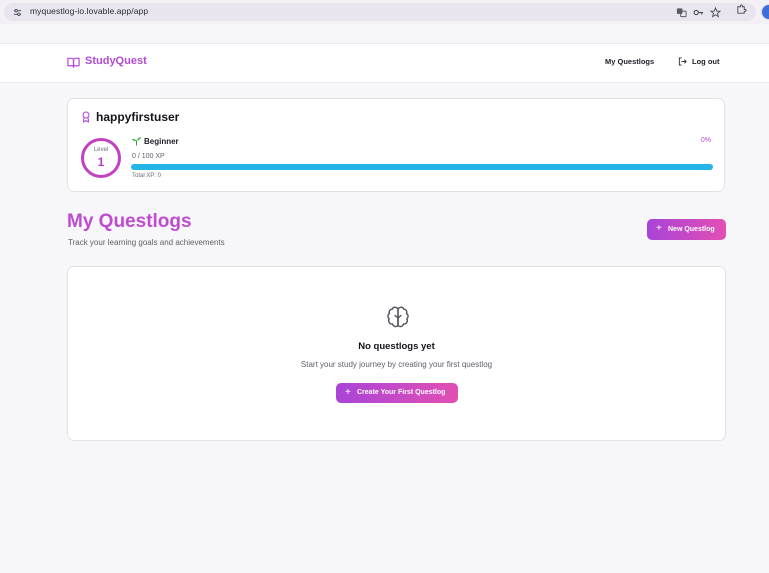 The width and height of the screenshot is (769, 573). What do you see at coordinates (86, 117) in the screenshot?
I see `award-icon` at bounding box center [86, 117].